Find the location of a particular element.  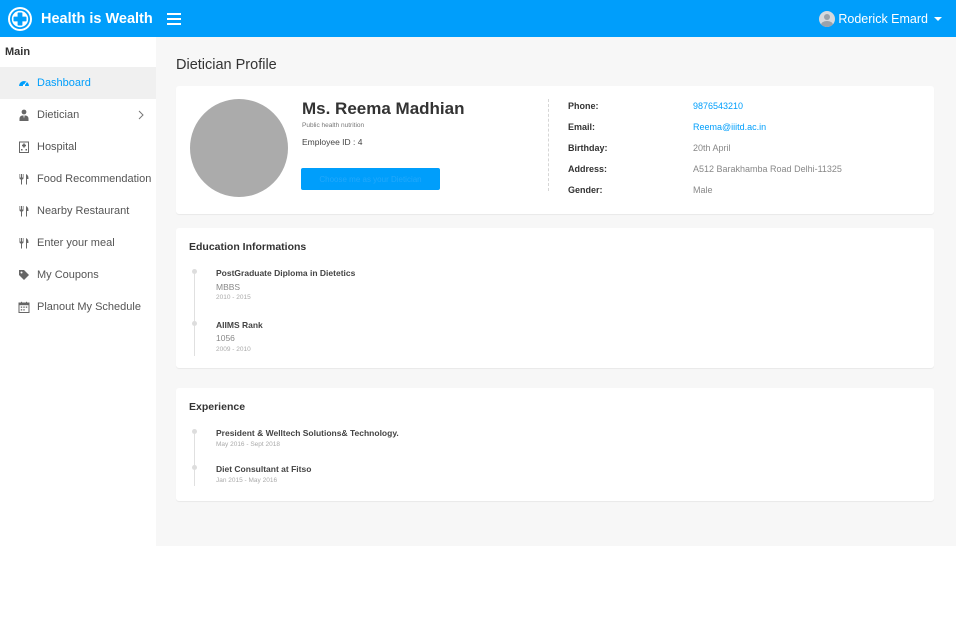

profile-specialty: Public health nutrition is located at coordinates (333, 125).